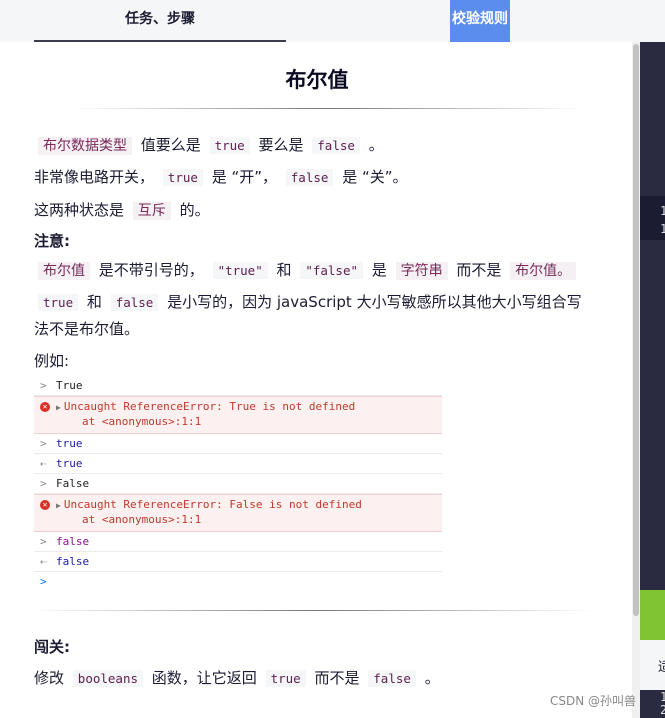 This screenshot has width=665, height=718. Describe the element at coordinates (238, 444) in the screenshot. I see `console-input-row: > true` at that location.